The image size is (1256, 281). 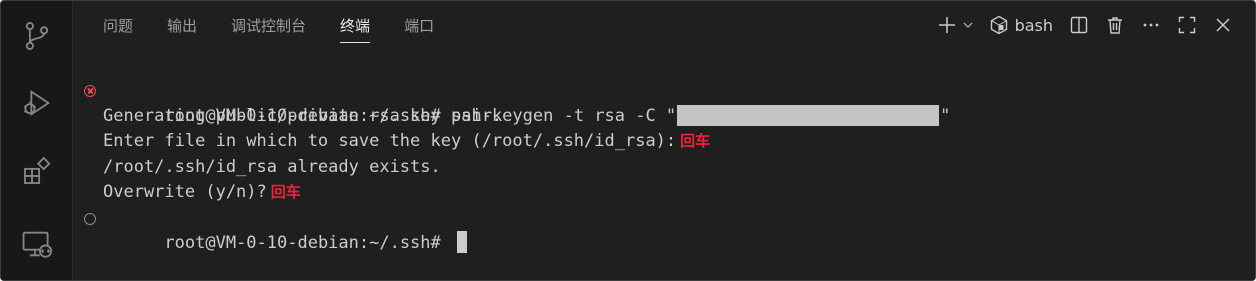 What do you see at coordinates (998, 25) in the screenshot?
I see `bash-shell-icon` at bounding box center [998, 25].